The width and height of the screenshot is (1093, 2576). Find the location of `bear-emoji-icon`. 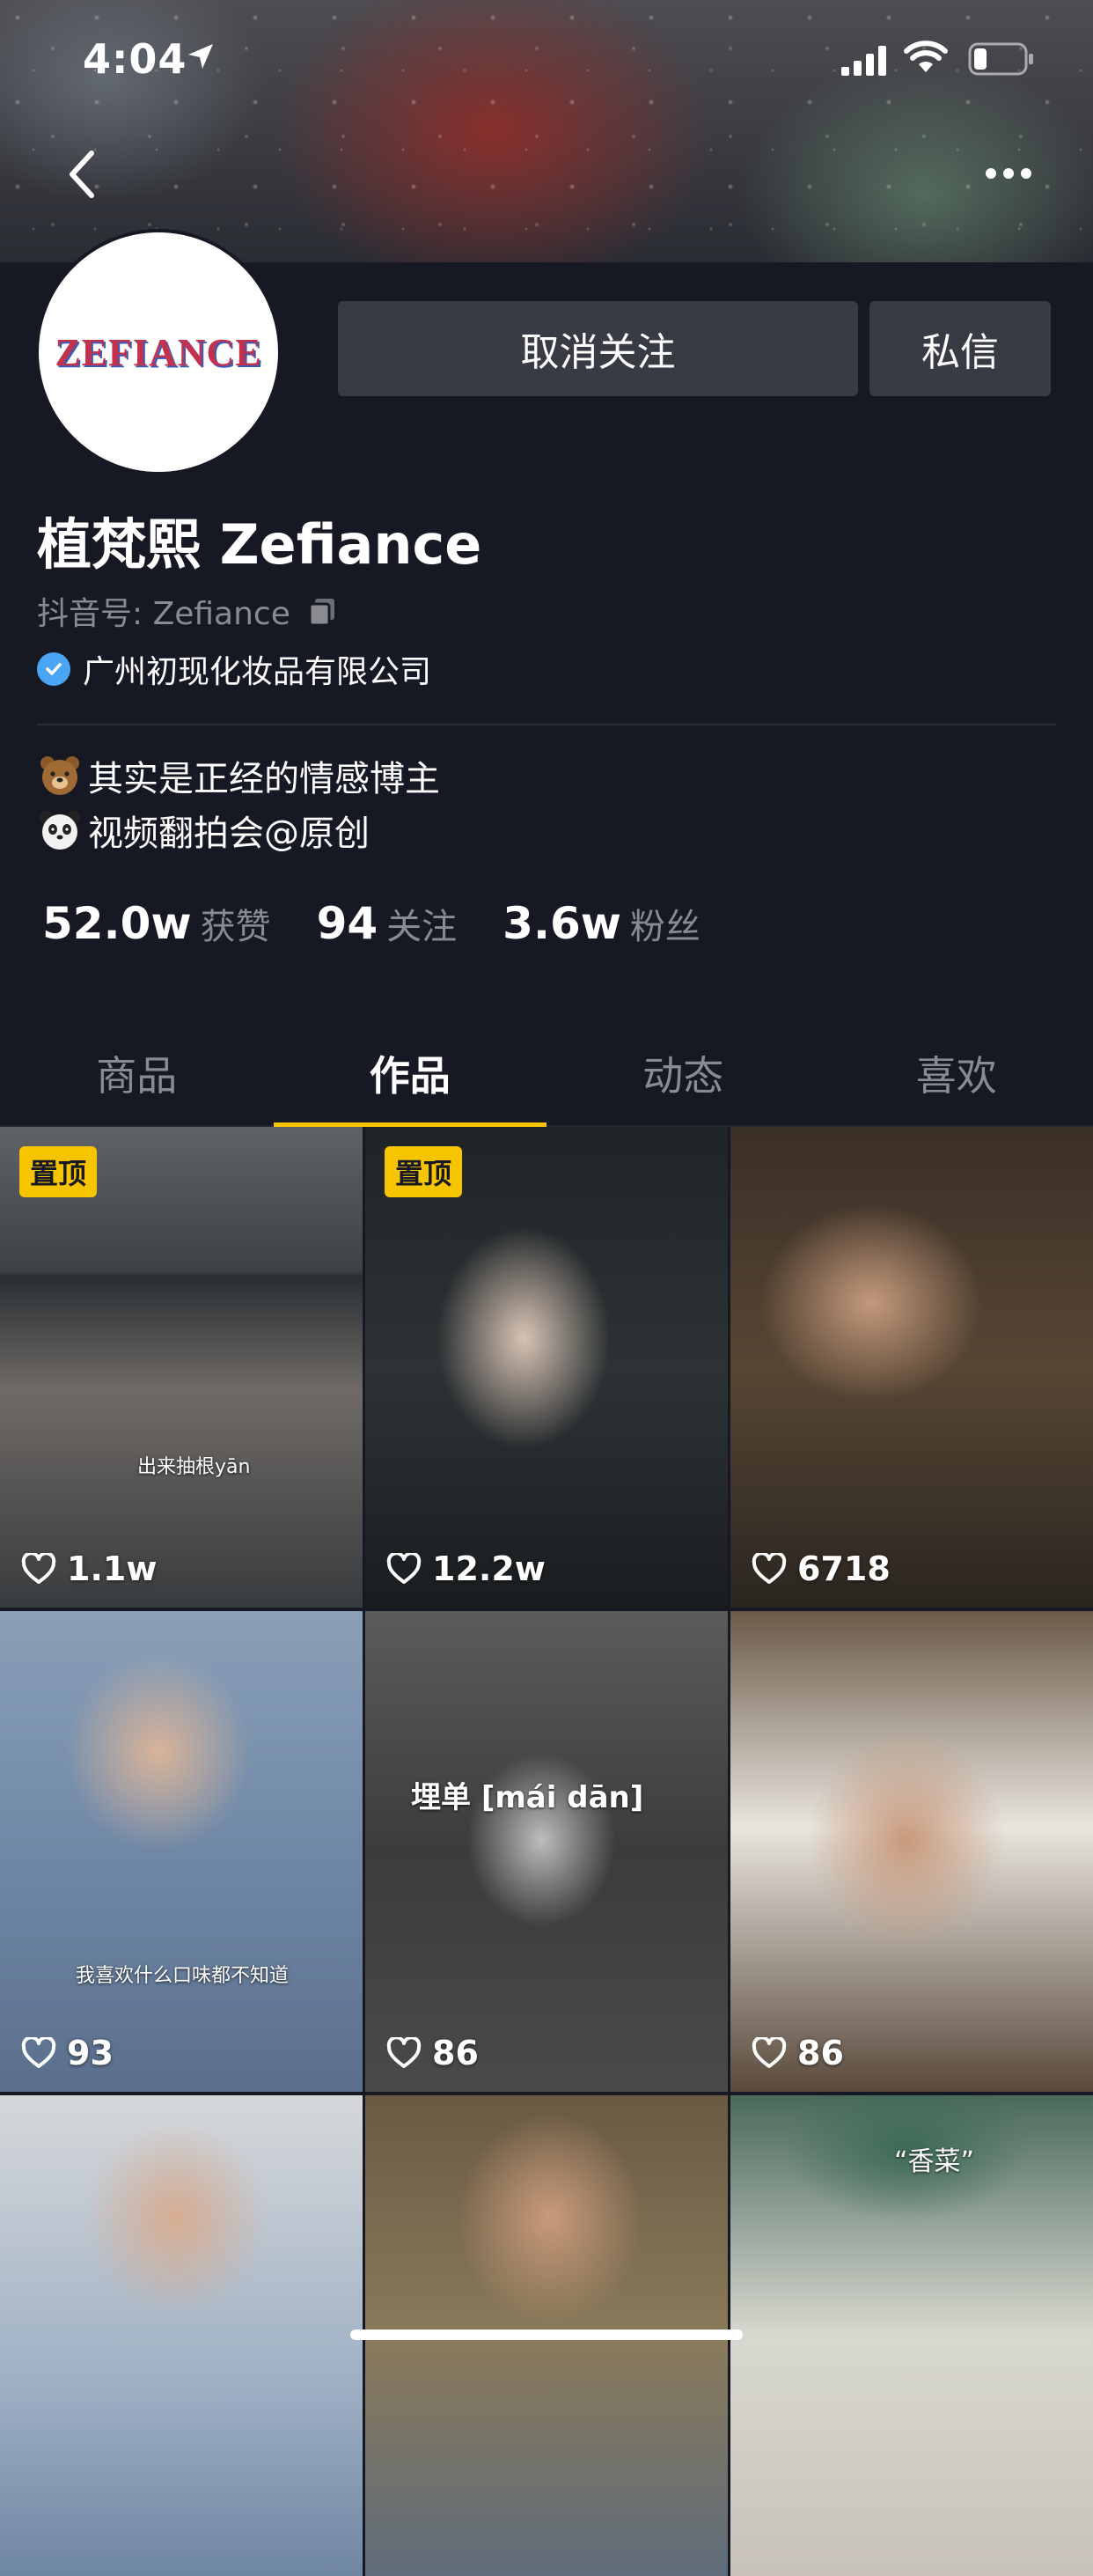

bear-emoji-icon is located at coordinates (60, 776).